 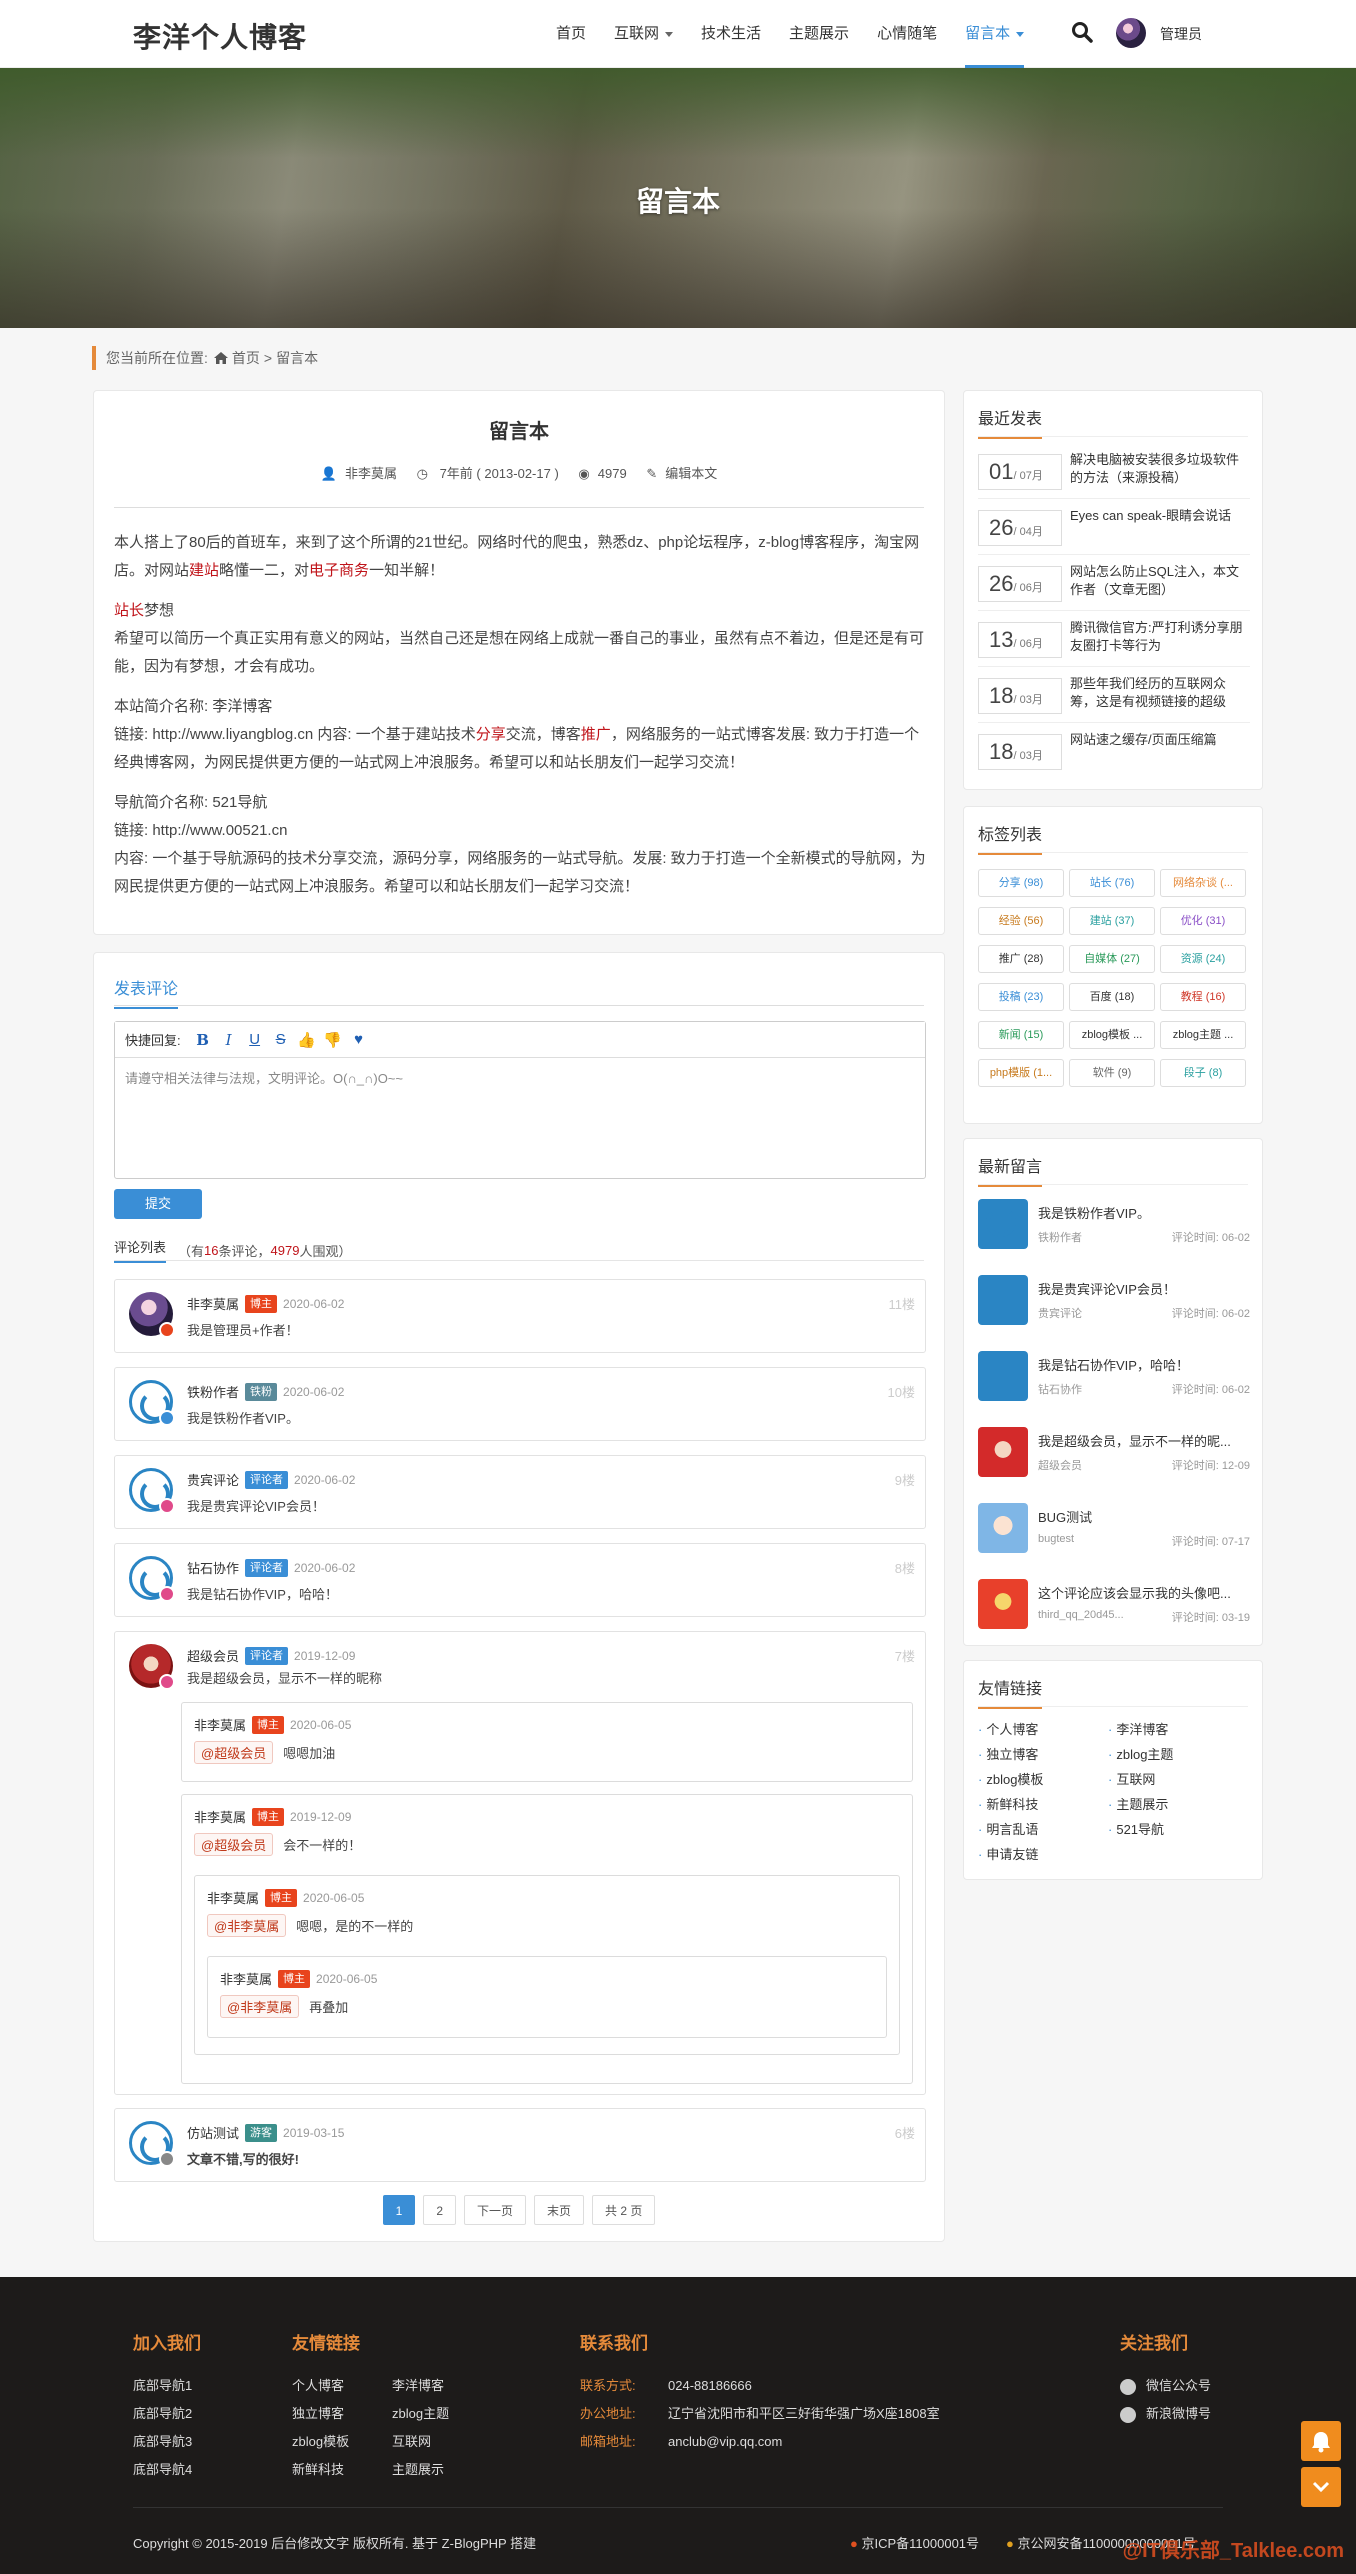 I want to click on friend-link: 互联网, so click(x=1131, y=1778).